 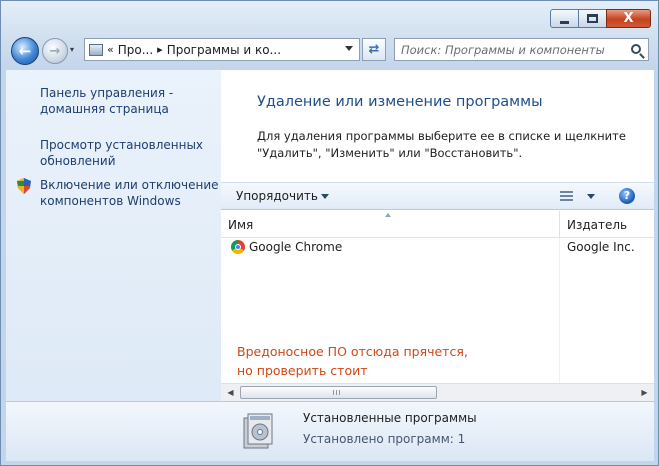 I want to click on page-title: Удаление или изменение программы, so click(x=400, y=102).